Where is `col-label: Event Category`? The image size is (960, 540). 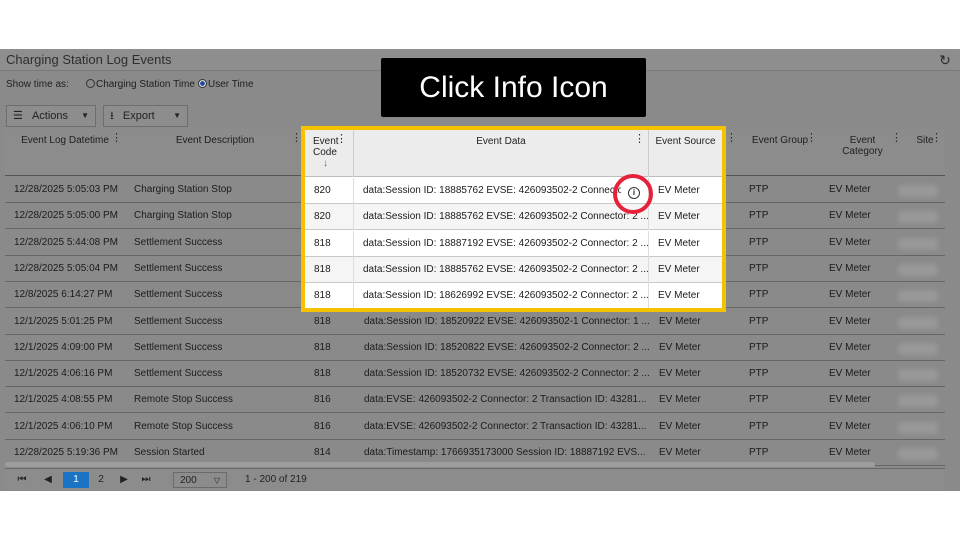
col-label: Event Category is located at coordinates (862, 146).